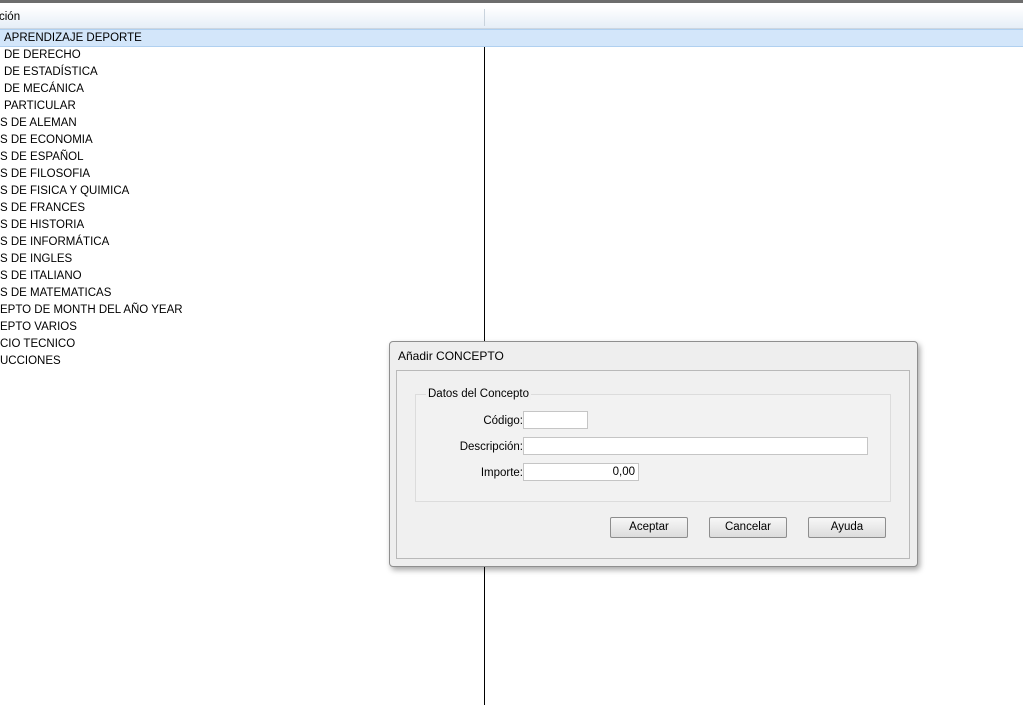 The height and width of the screenshot is (705, 1023). Describe the element at coordinates (451, 356) in the screenshot. I see `dialog-title: Añadir CONCEPTO` at that location.